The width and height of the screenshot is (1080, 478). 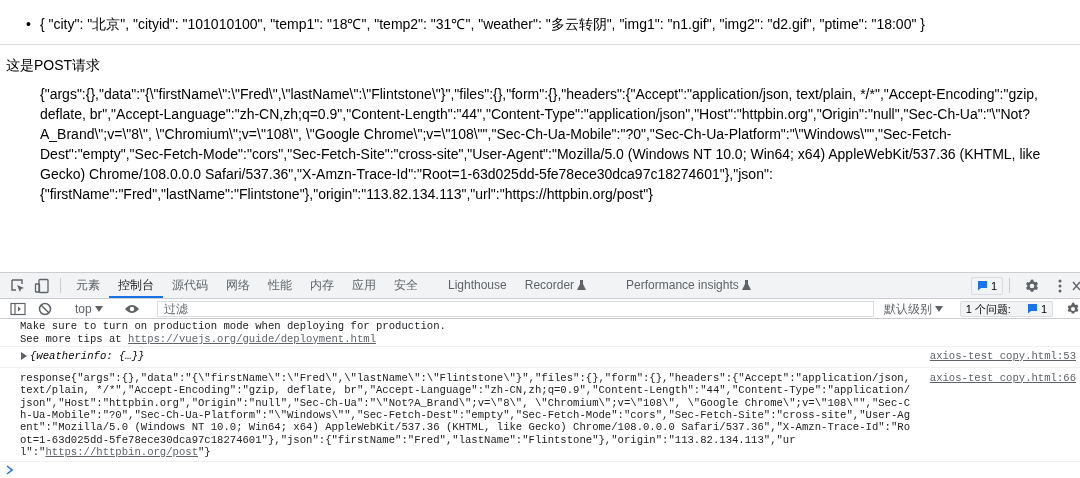 I want to click on source-link: axios-test copy.html:53, so click(x=1002, y=356).